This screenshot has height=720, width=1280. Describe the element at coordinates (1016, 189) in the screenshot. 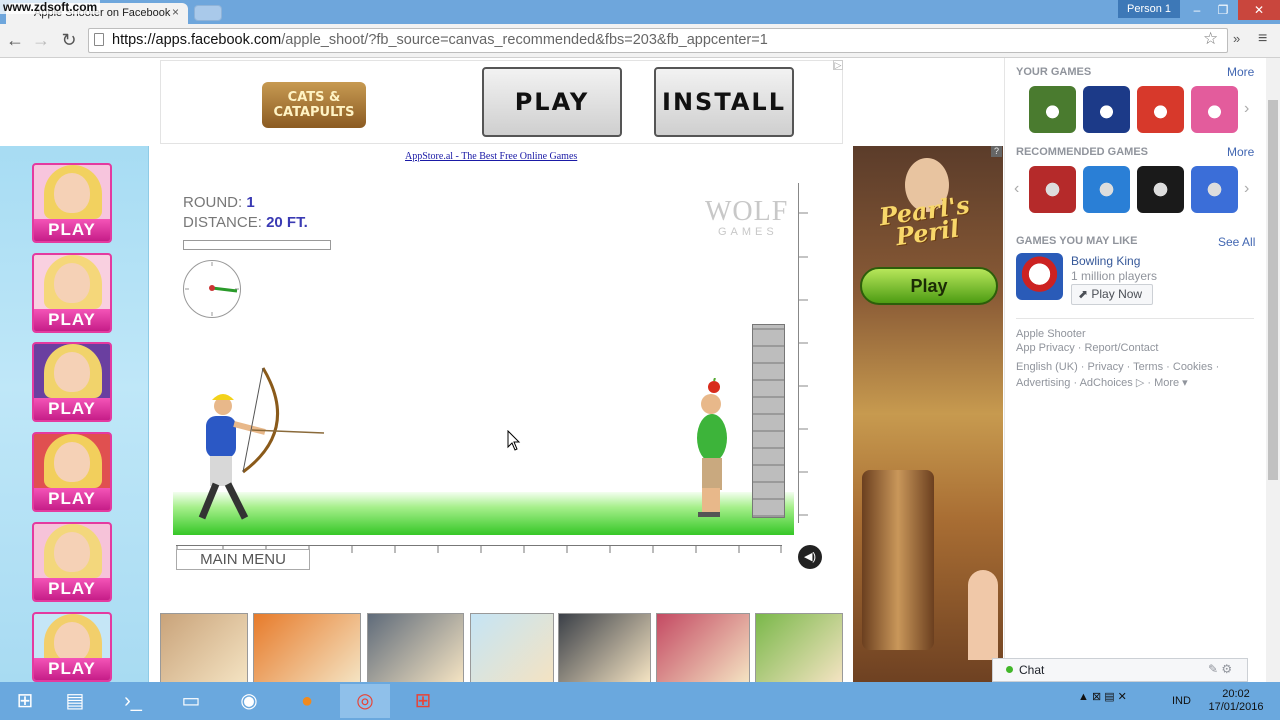

I see `recommended-prev-icon: ‹` at that location.